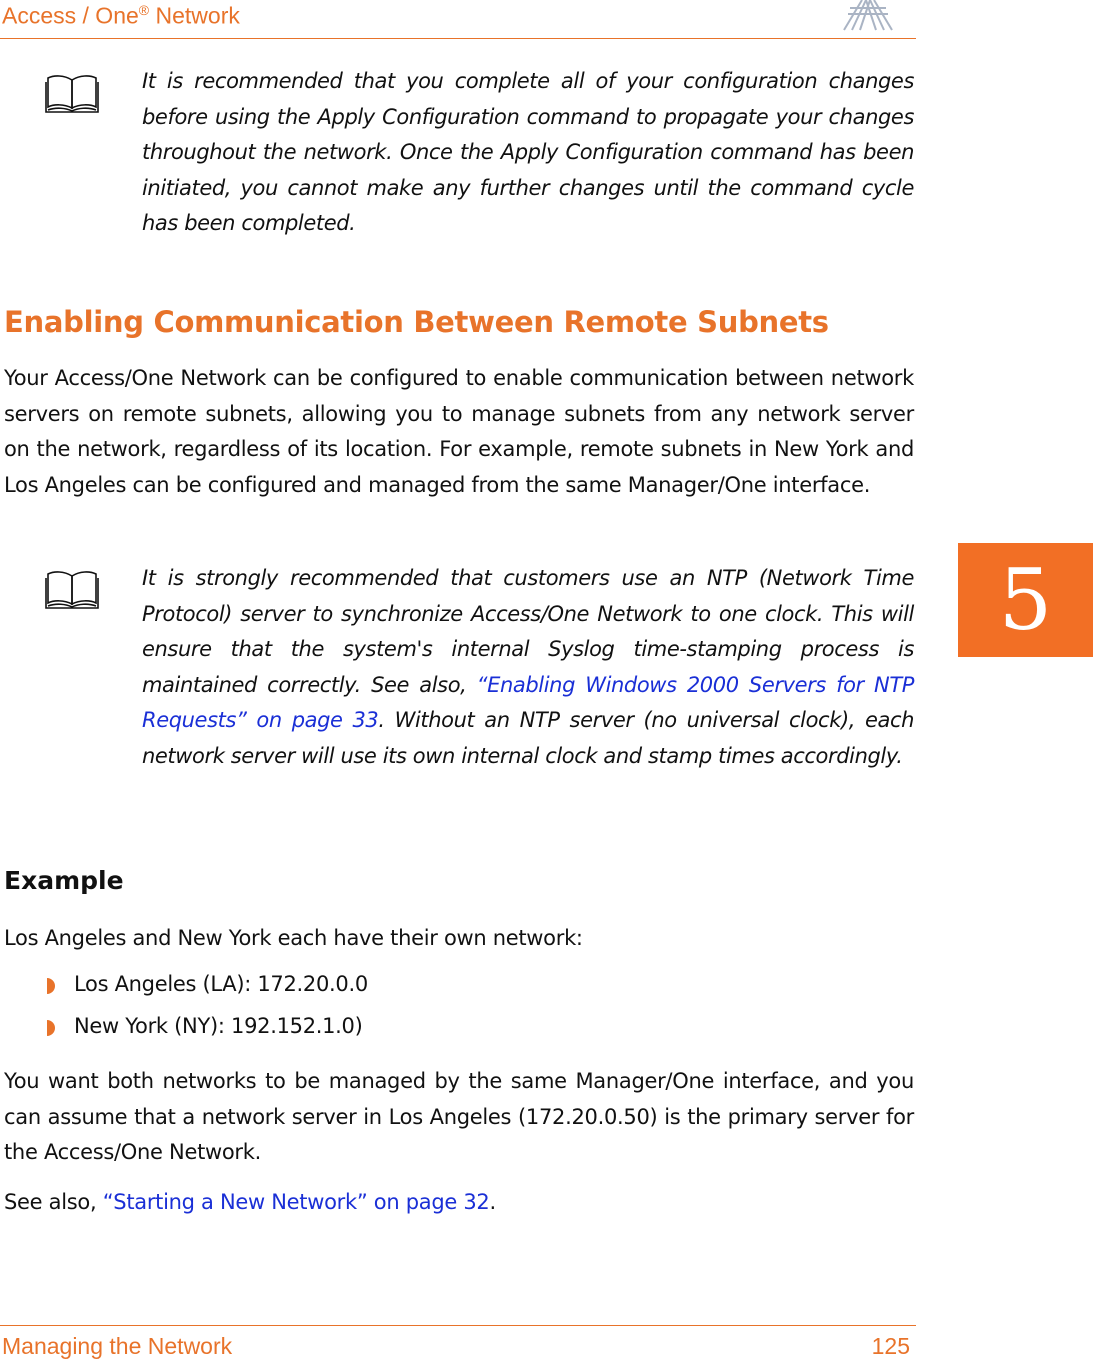 This screenshot has width=1093, height=1361. I want to click on page-number: 125, so click(890, 1346).